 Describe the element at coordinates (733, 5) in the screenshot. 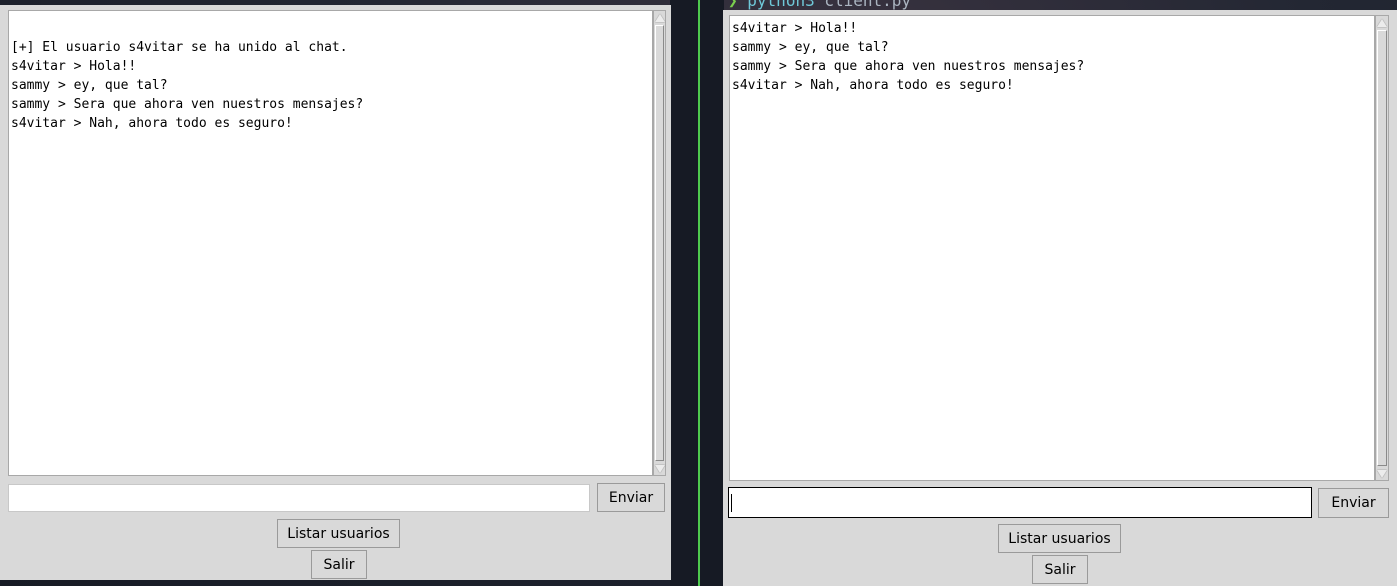

I see `terminal-prompt: ❯` at that location.